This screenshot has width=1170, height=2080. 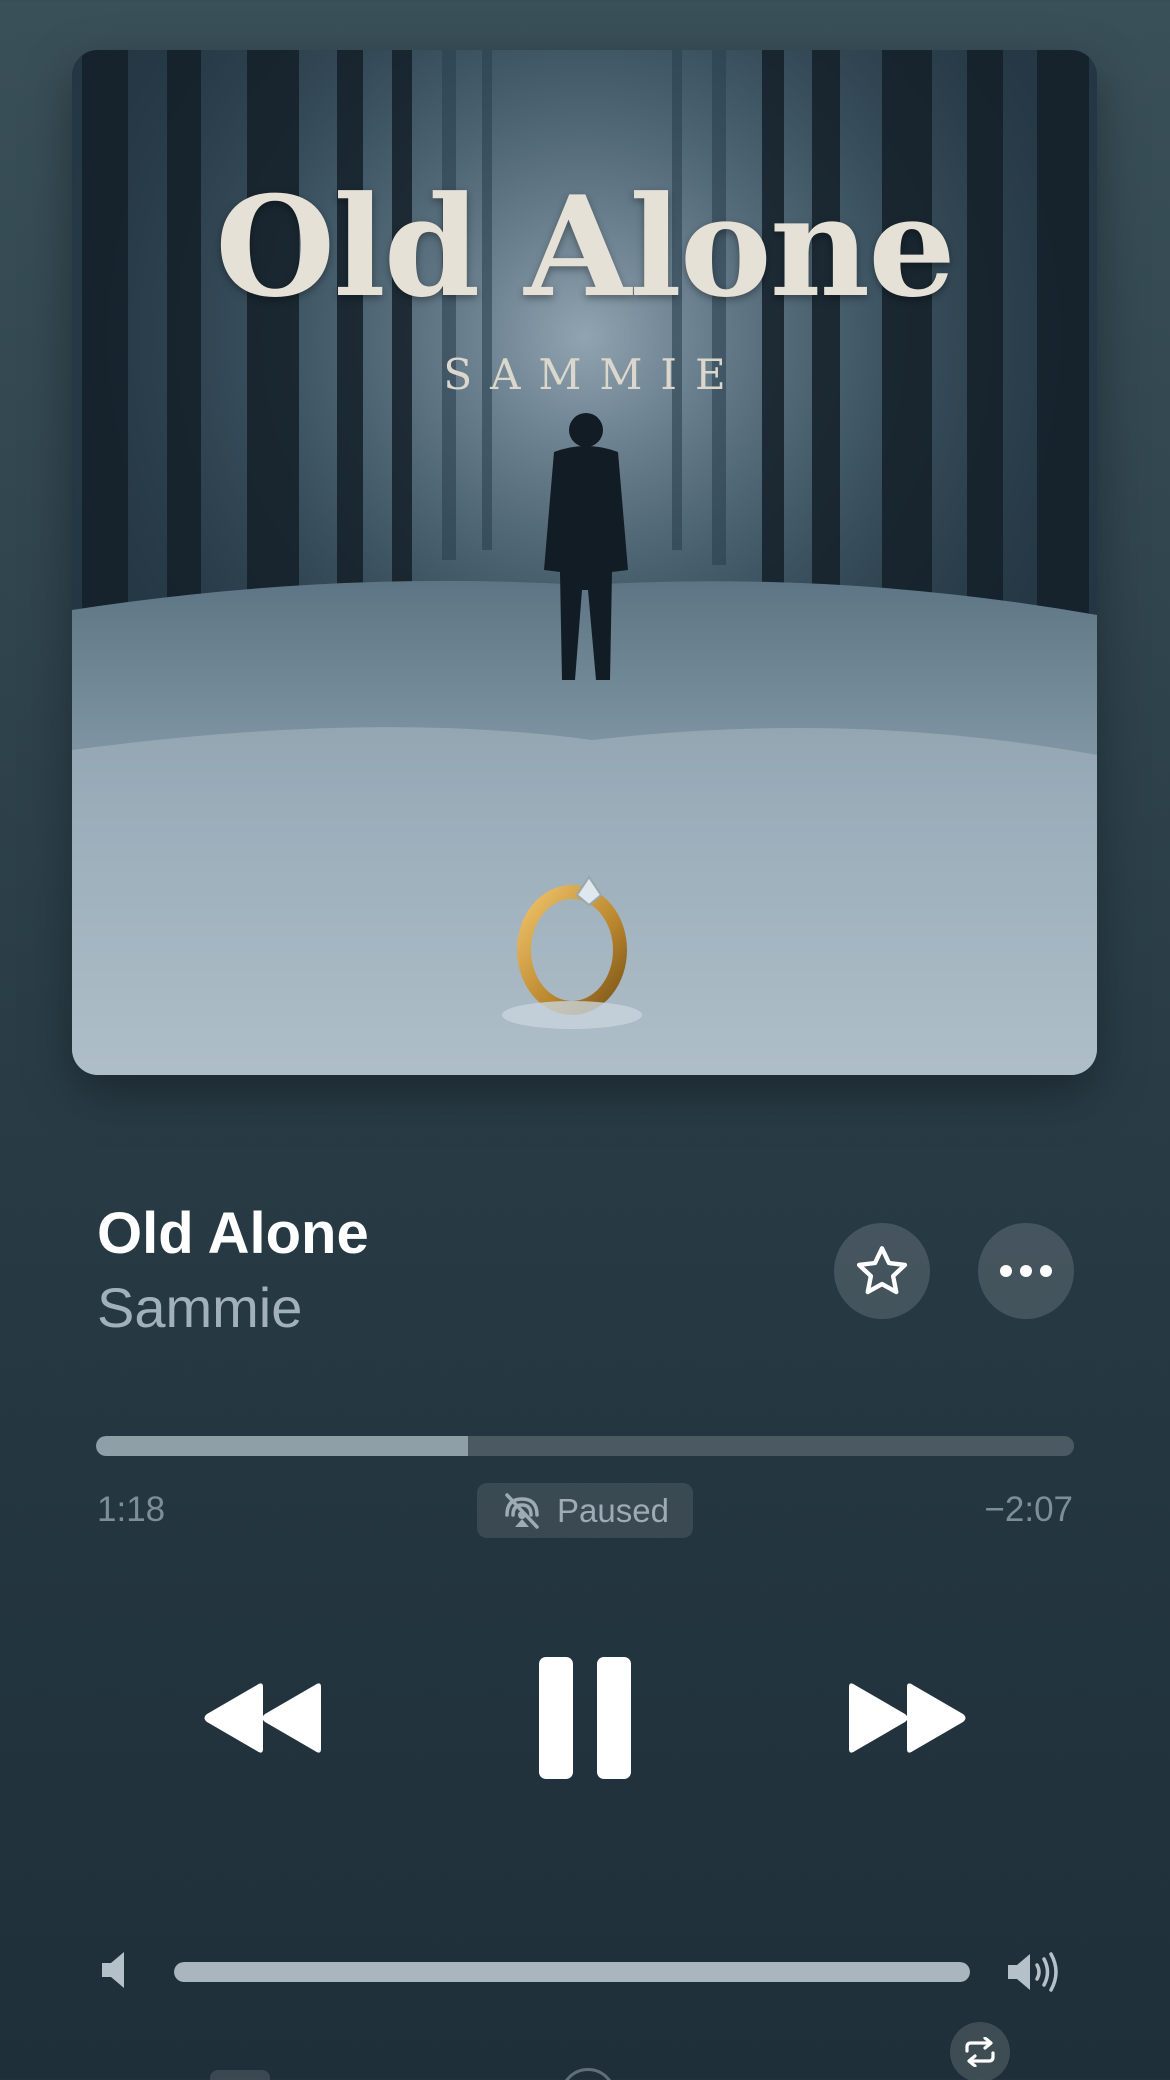 I want to click on star-icon, so click(x=882, y=1270).